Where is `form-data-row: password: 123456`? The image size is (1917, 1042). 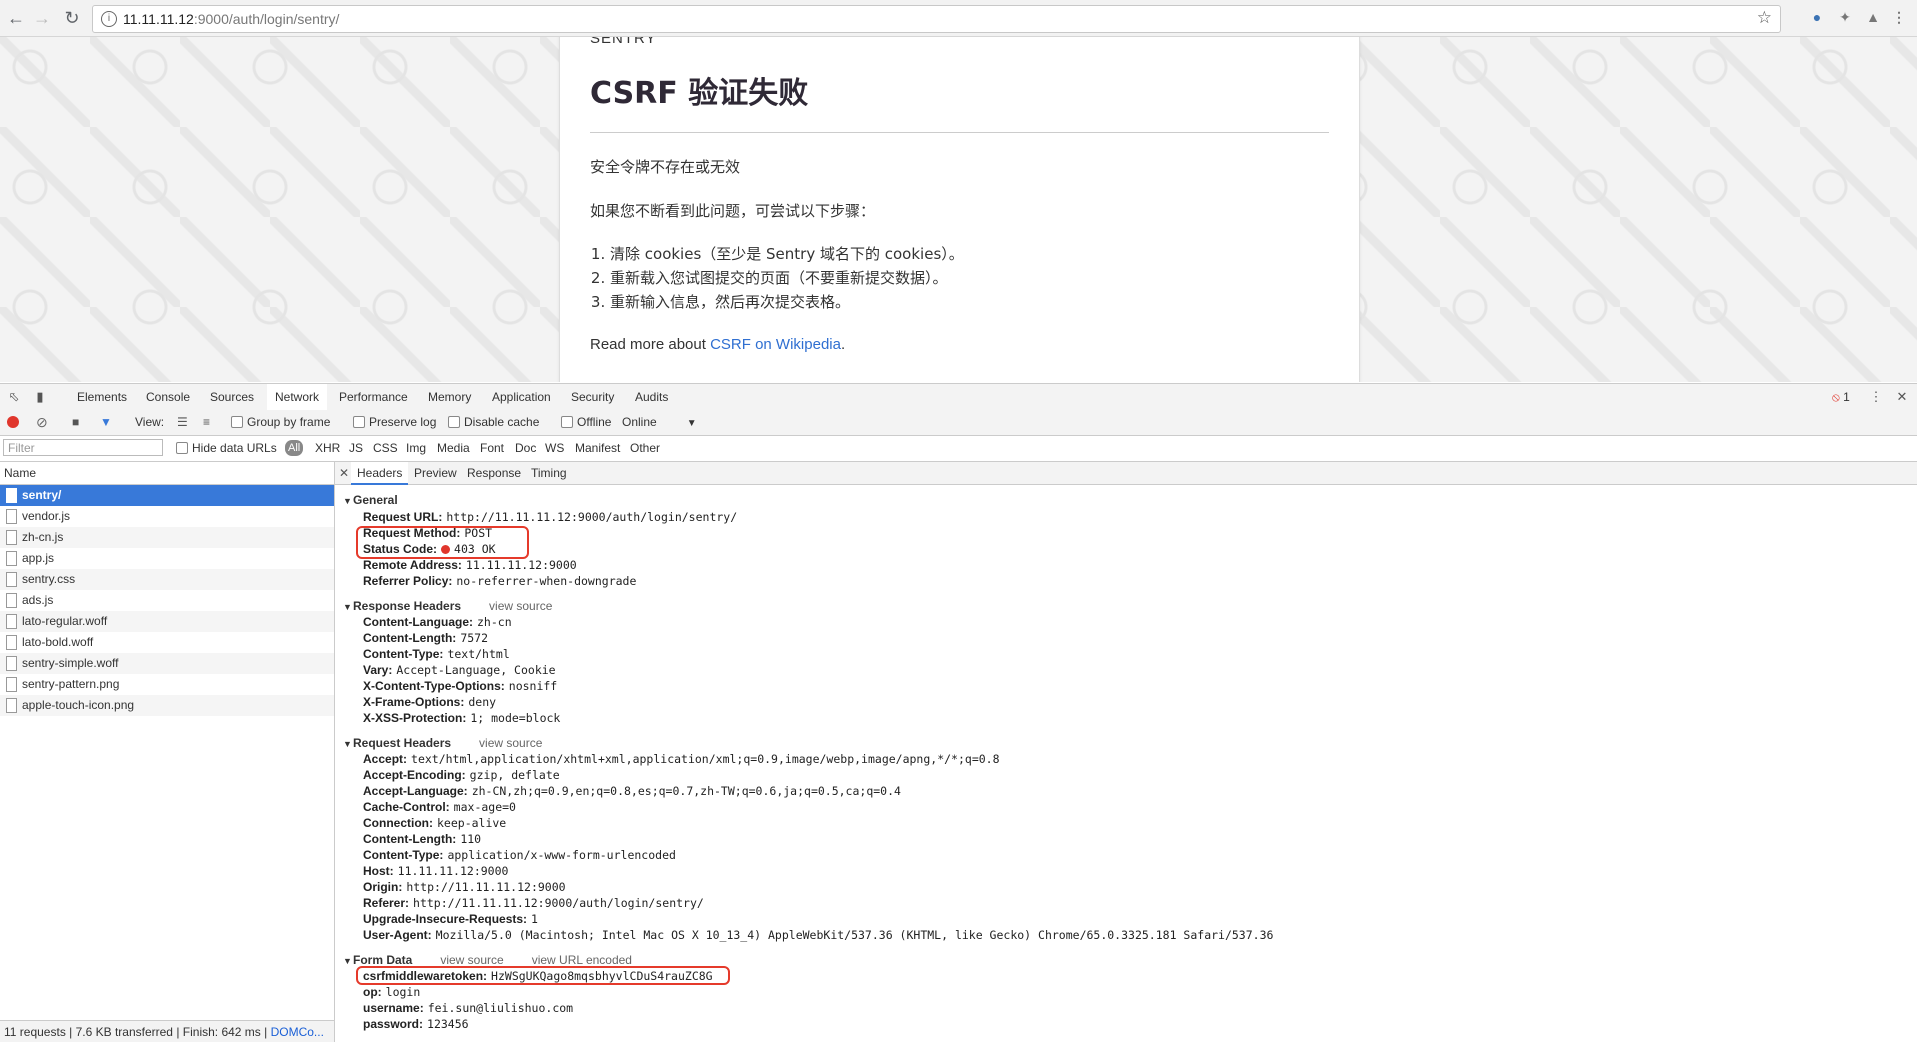
form-data-row: password: 123456 is located at coordinates (416, 1024).